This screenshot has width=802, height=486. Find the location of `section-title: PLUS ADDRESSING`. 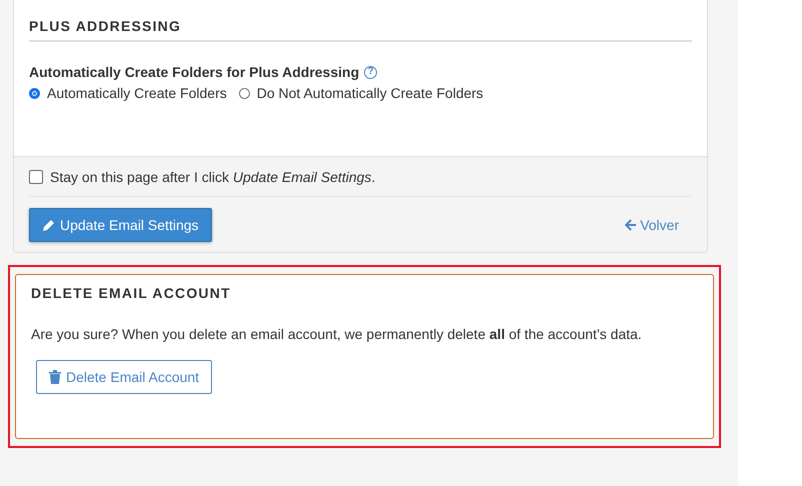

section-title: PLUS ADDRESSING is located at coordinates (360, 30).